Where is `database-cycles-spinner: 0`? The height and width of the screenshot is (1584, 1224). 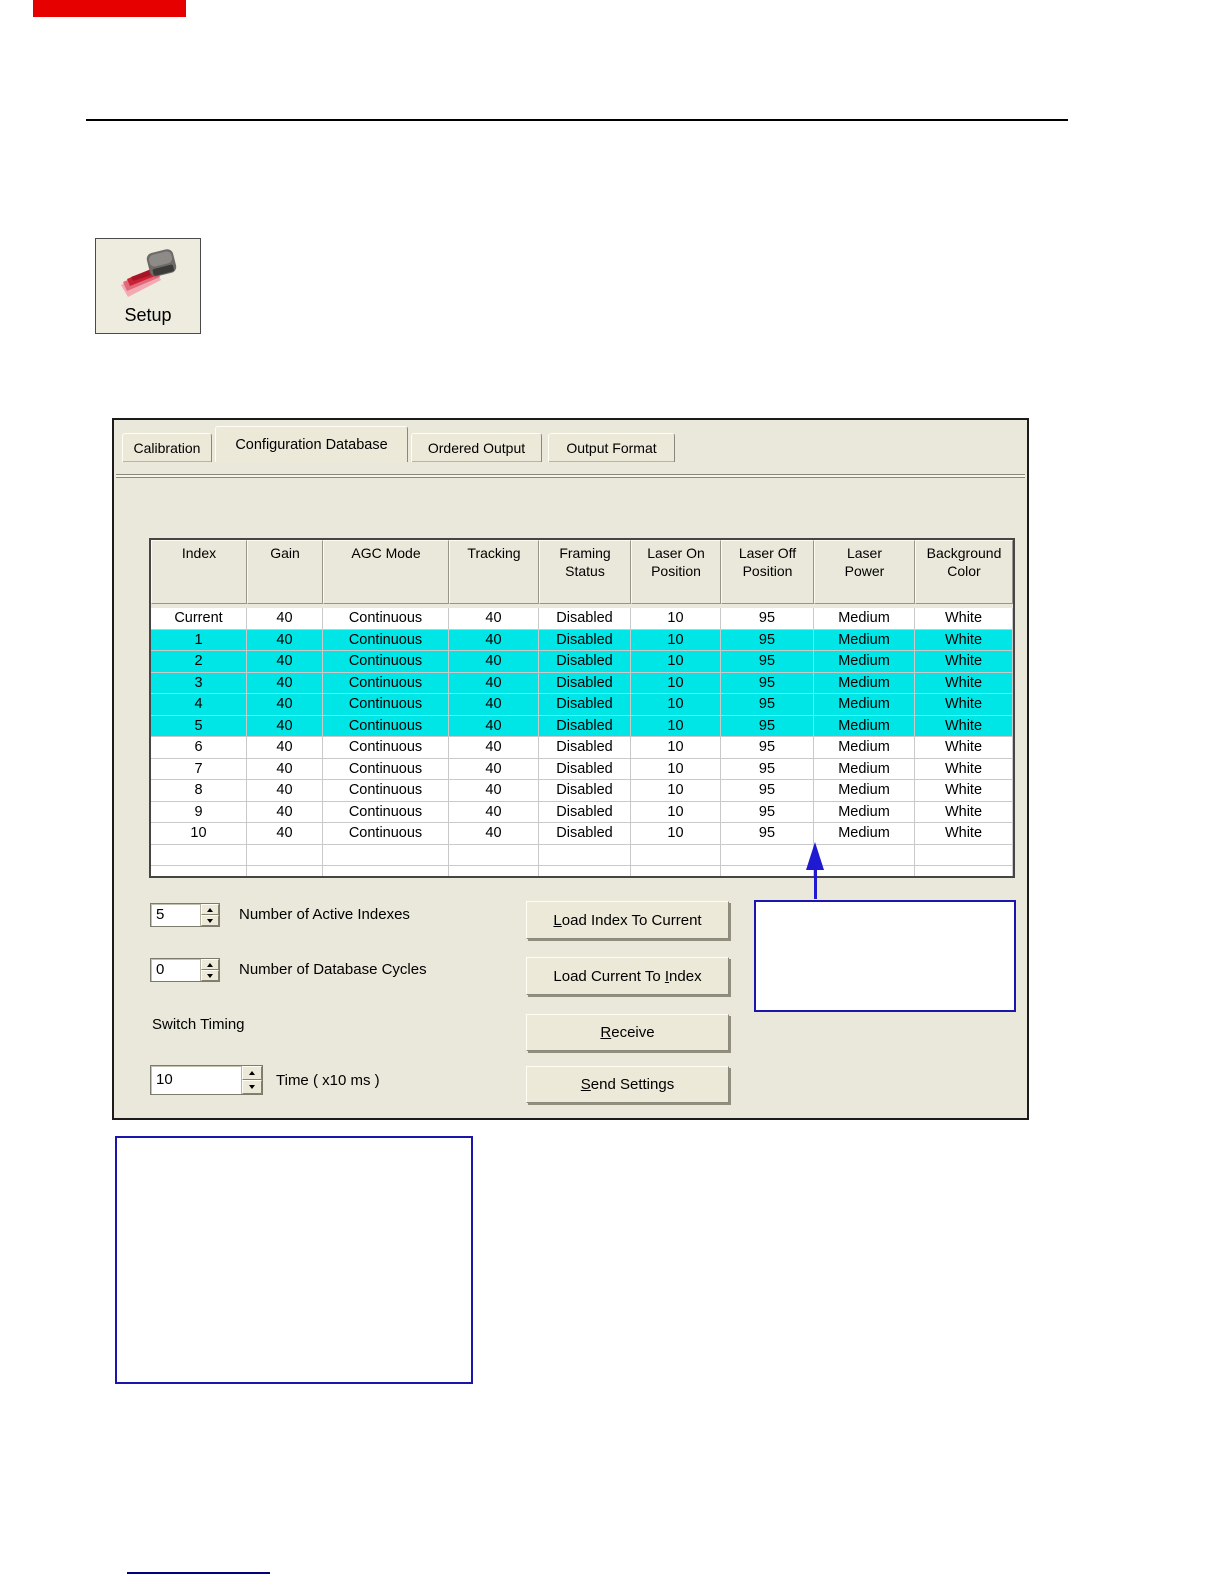 database-cycles-spinner: 0 is located at coordinates (185, 970).